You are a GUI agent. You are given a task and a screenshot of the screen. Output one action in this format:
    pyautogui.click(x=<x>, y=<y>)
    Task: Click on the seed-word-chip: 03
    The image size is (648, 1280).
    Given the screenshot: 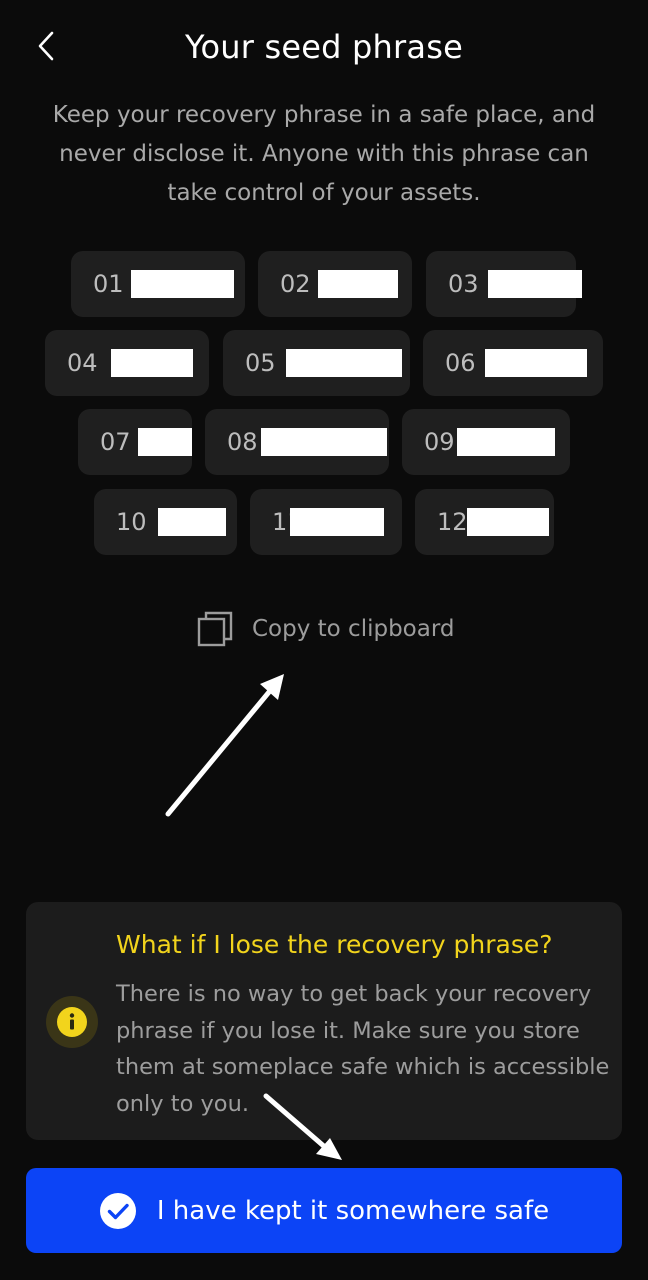 What is the action you would take?
    pyautogui.click(x=504, y=284)
    